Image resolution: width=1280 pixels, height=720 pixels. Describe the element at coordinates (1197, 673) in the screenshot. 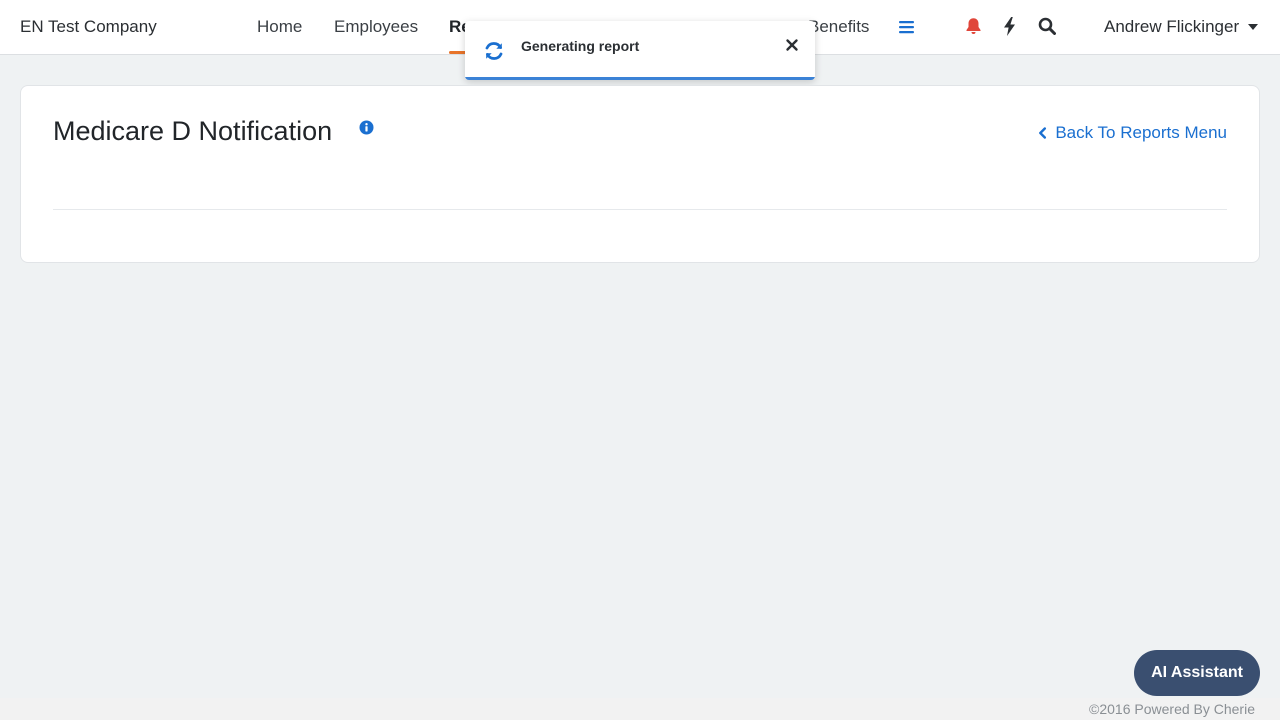

I see `ai-assistant-button: AI Assistant` at that location.